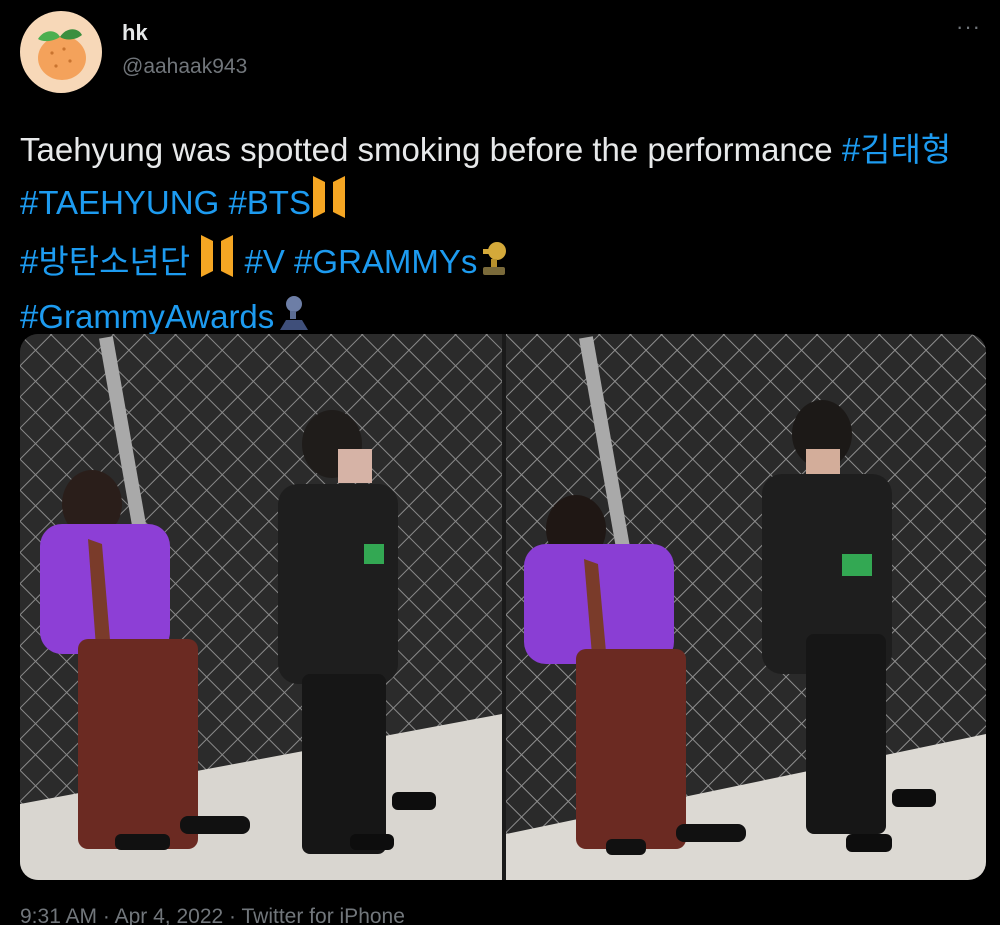  What do you see at coordinates (147, 316) in the screenshot?
I see `hashtag-link: #GrammyAwards` at bounding box center [147, 316].